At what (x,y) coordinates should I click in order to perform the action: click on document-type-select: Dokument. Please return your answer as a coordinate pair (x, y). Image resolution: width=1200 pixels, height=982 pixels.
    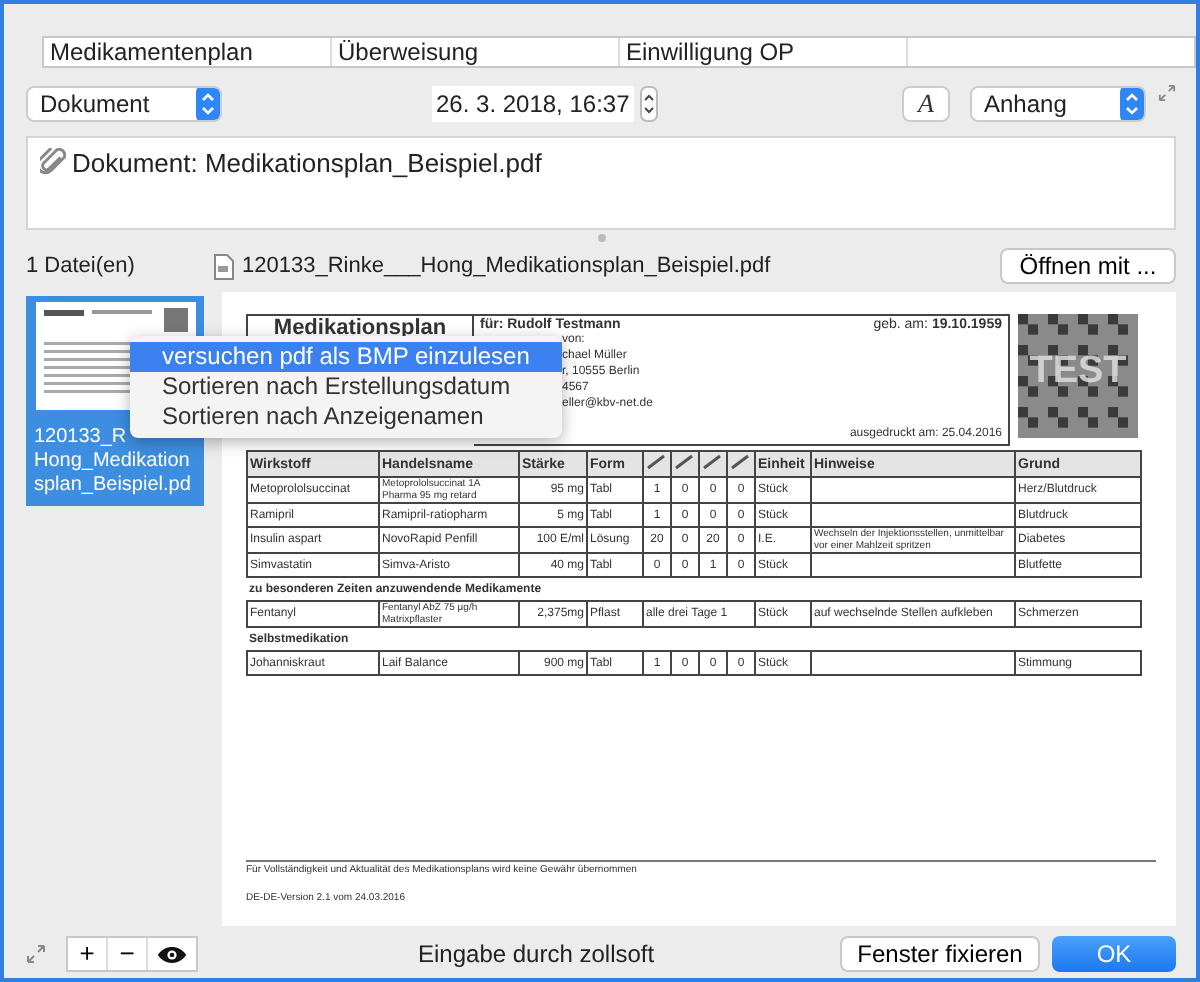
    Looking at the image, I should click on (124, 103).